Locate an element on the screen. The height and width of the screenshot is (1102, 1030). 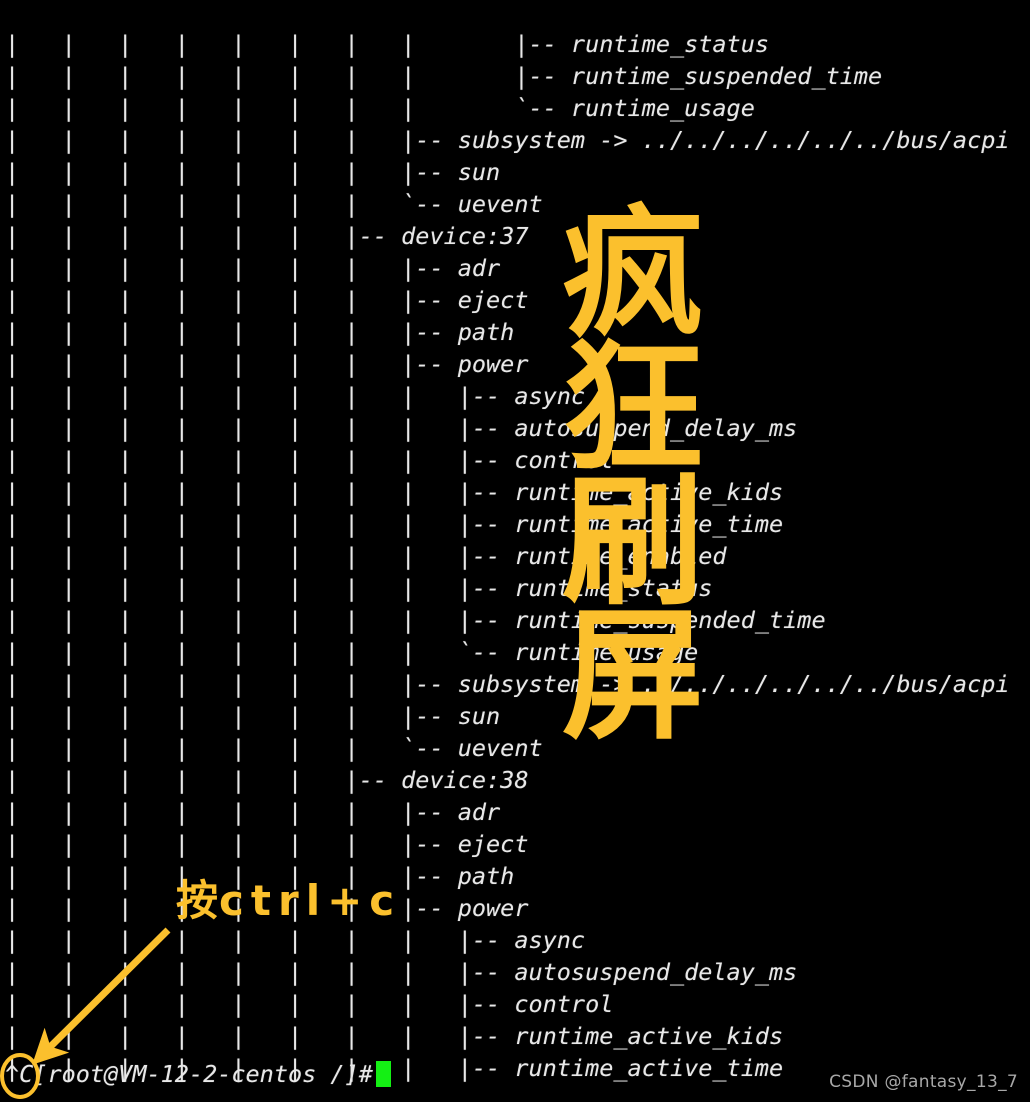
terminal-line: | | | | | | |-- device:37 is located at coordinates (267, 235).